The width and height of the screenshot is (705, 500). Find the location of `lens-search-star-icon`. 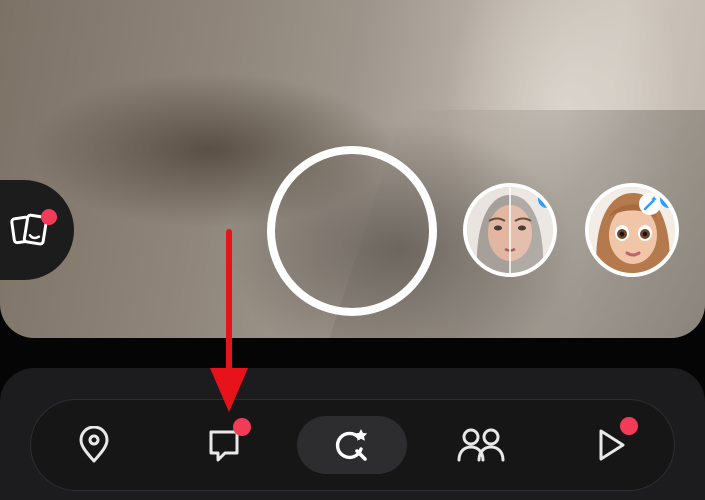

lens-search-star-icon is located at coordinates (351, 445).